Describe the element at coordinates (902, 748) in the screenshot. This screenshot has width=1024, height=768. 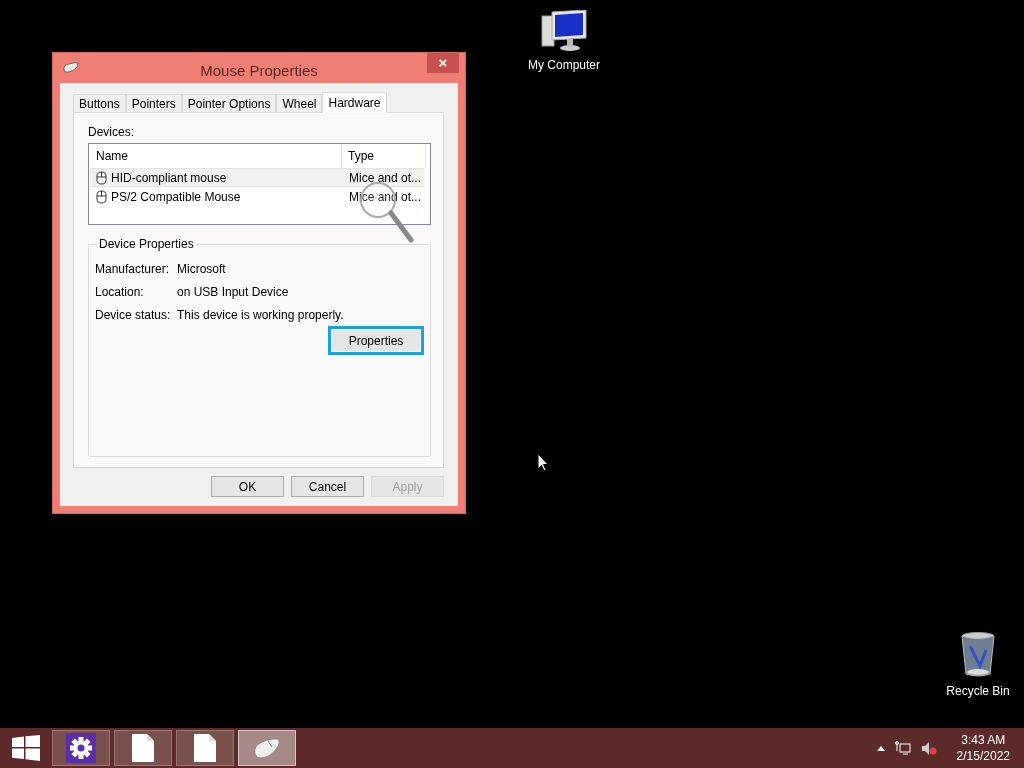
I see `network-icon` at that location.